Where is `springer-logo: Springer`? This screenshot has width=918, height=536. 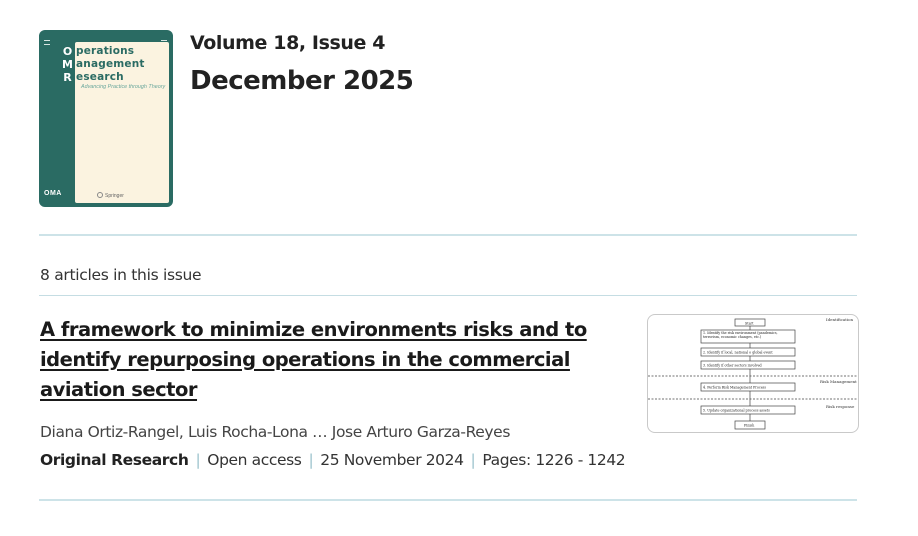 springer-logo: Springer is located at coordinates (110, 195).